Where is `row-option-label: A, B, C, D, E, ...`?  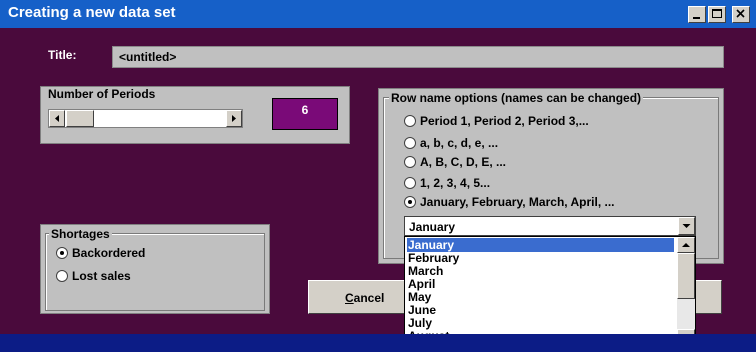
row-option-label: A, B, C, D, E, ... is located at coordinates (463, 162).